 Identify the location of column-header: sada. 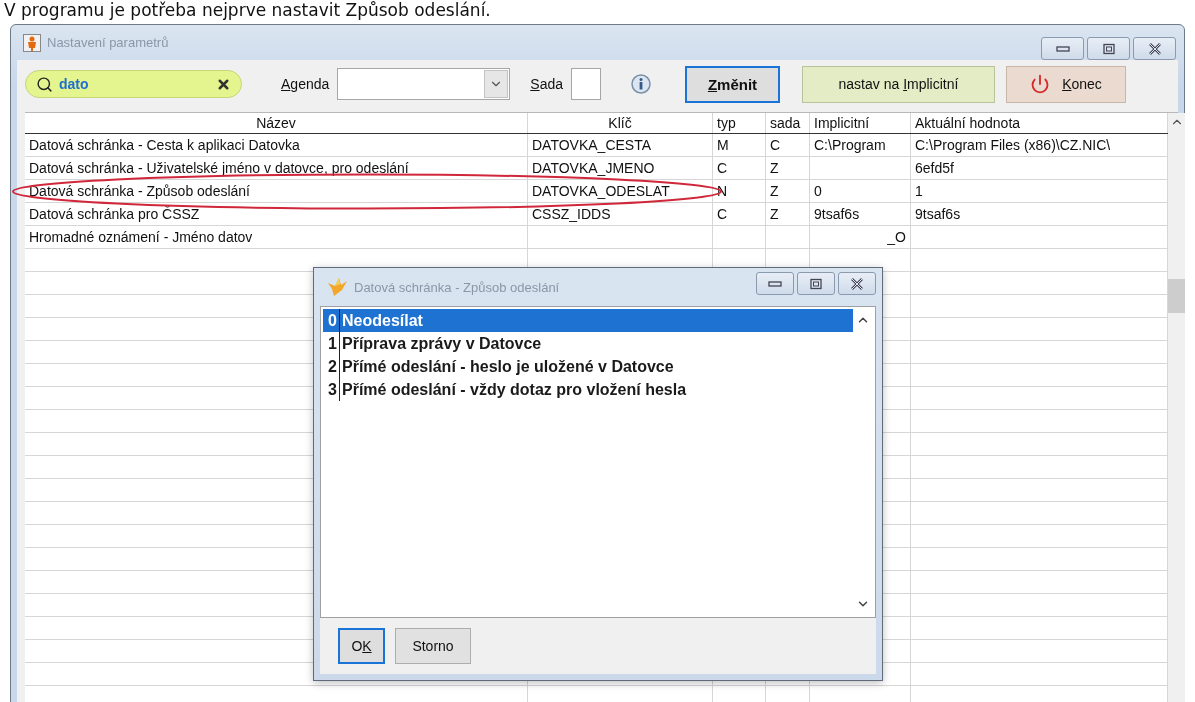
(788, 123).